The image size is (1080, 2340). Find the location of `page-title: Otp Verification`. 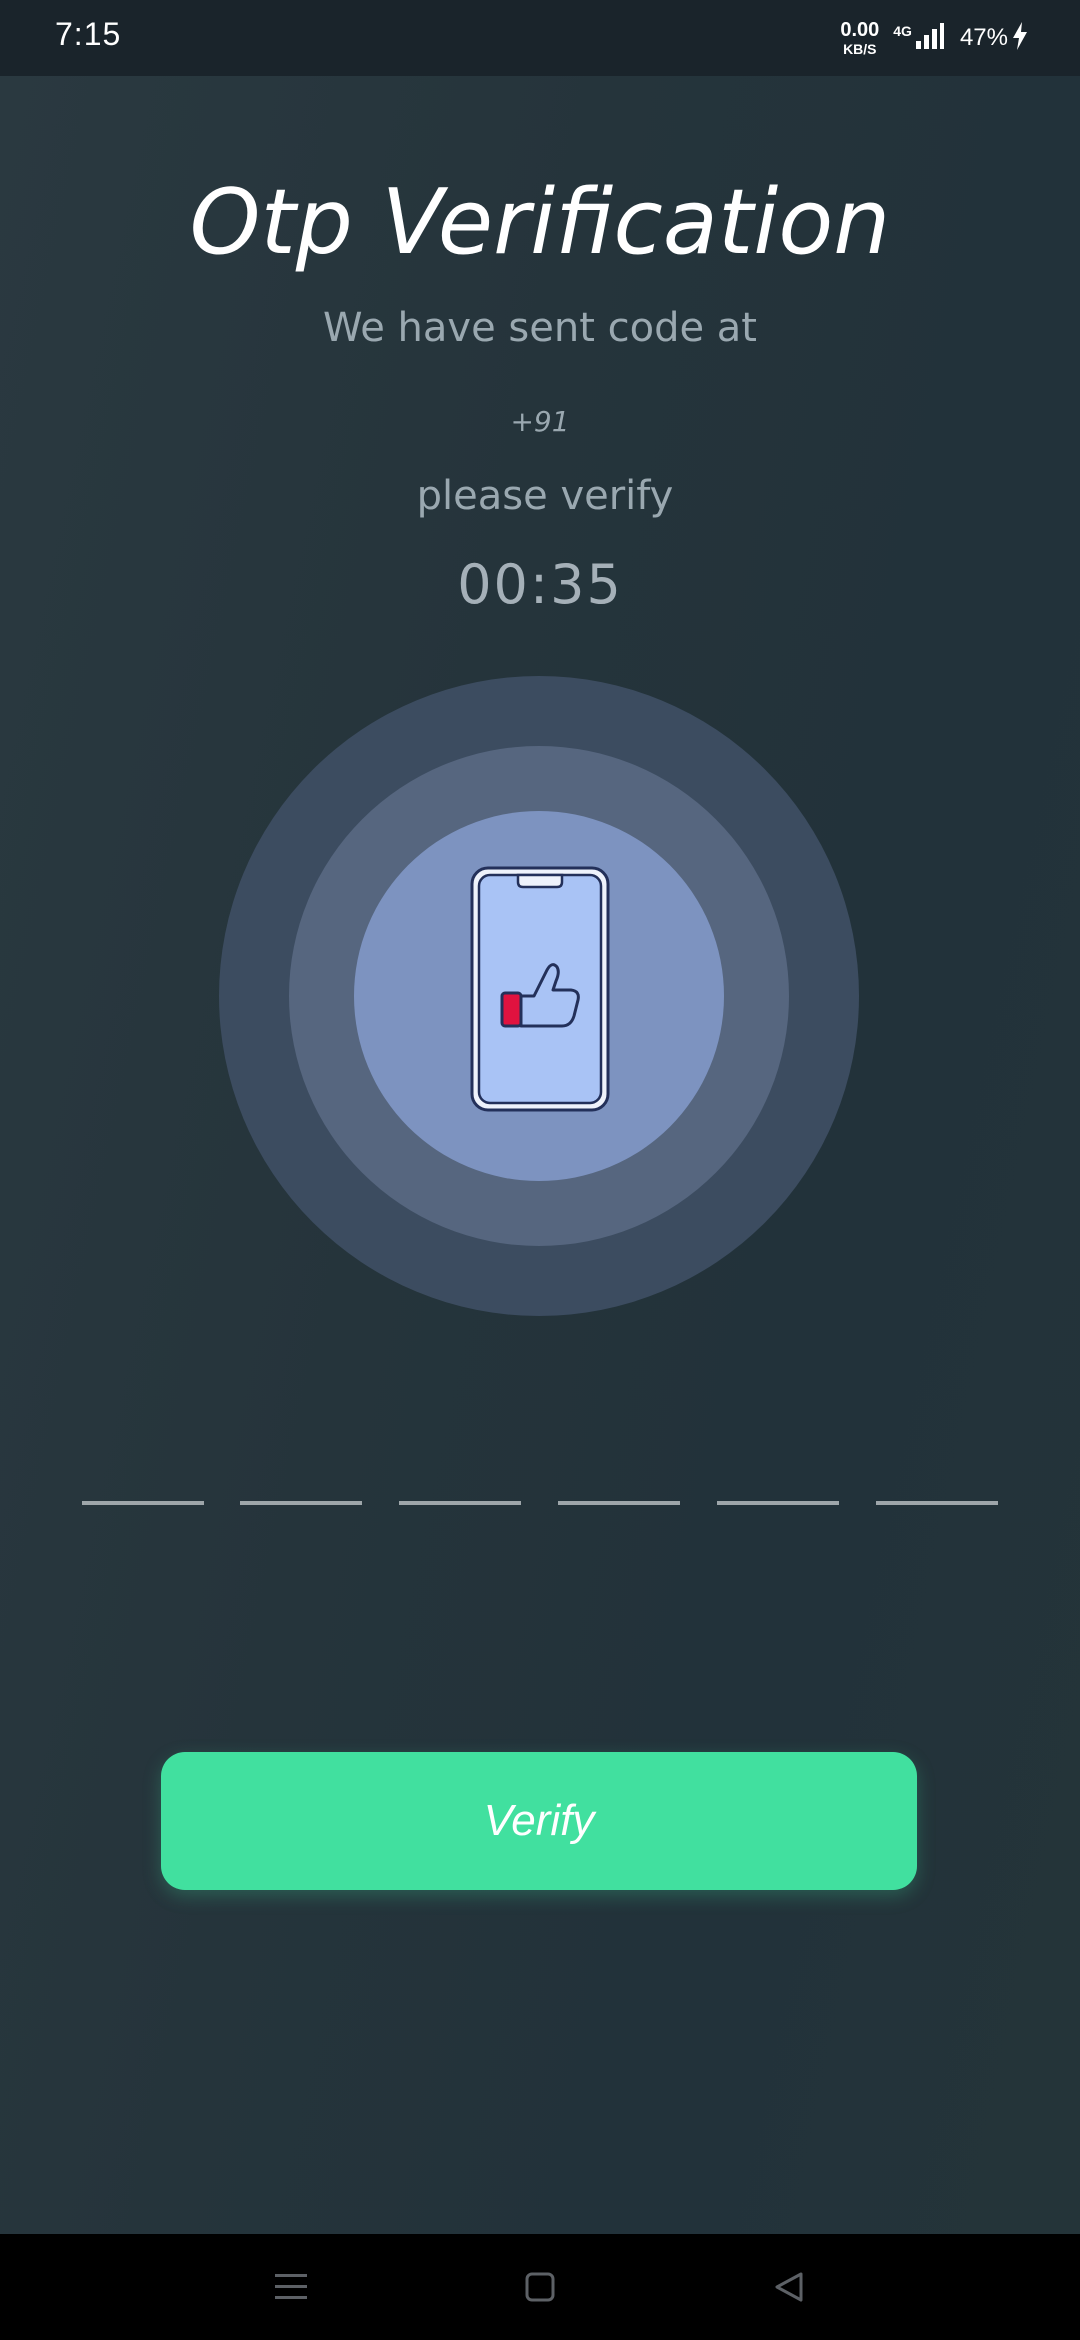

page-title: Otp Verification is located at coordinates (540, 222).